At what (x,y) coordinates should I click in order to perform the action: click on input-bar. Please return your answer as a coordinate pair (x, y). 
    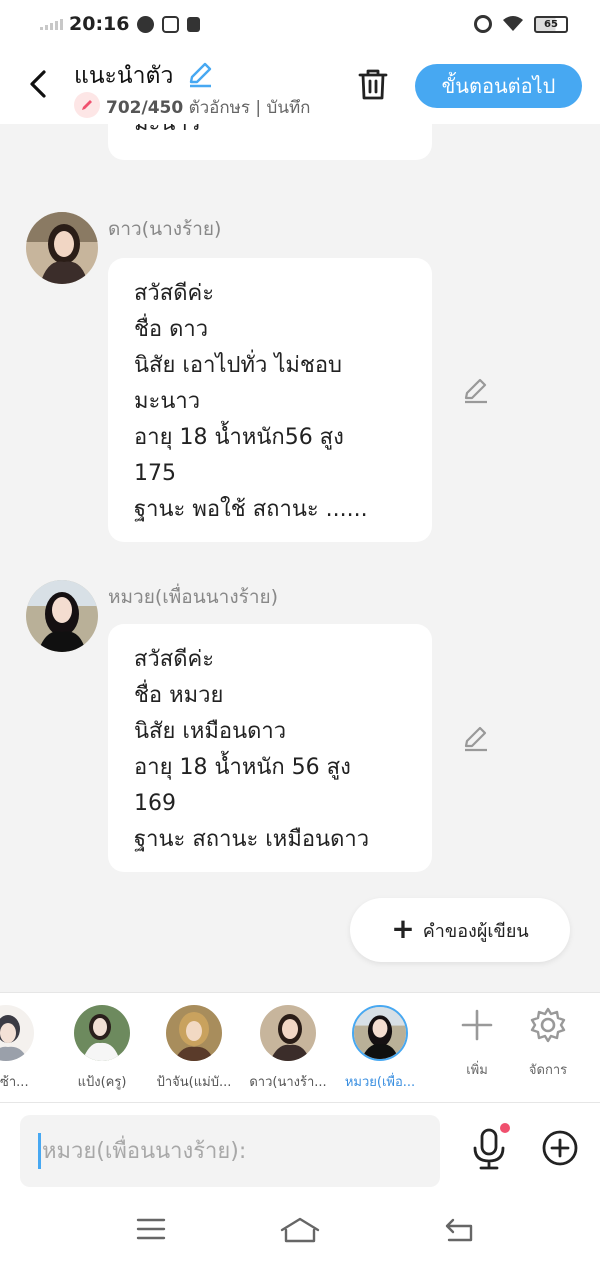
    Looking at the image, I should click on (300, 1148).